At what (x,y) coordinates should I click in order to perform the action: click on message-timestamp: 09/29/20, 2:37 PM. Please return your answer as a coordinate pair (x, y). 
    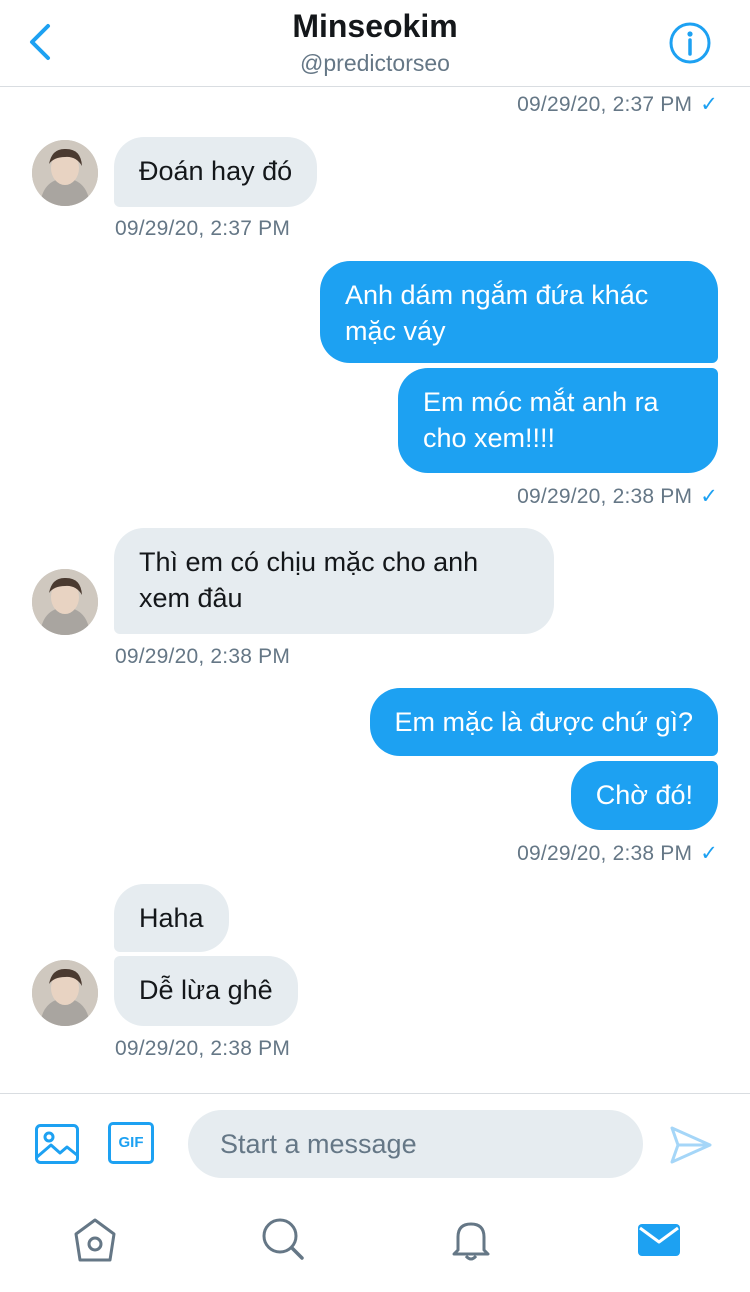
    Looking at the image, I should click on (203, 228).